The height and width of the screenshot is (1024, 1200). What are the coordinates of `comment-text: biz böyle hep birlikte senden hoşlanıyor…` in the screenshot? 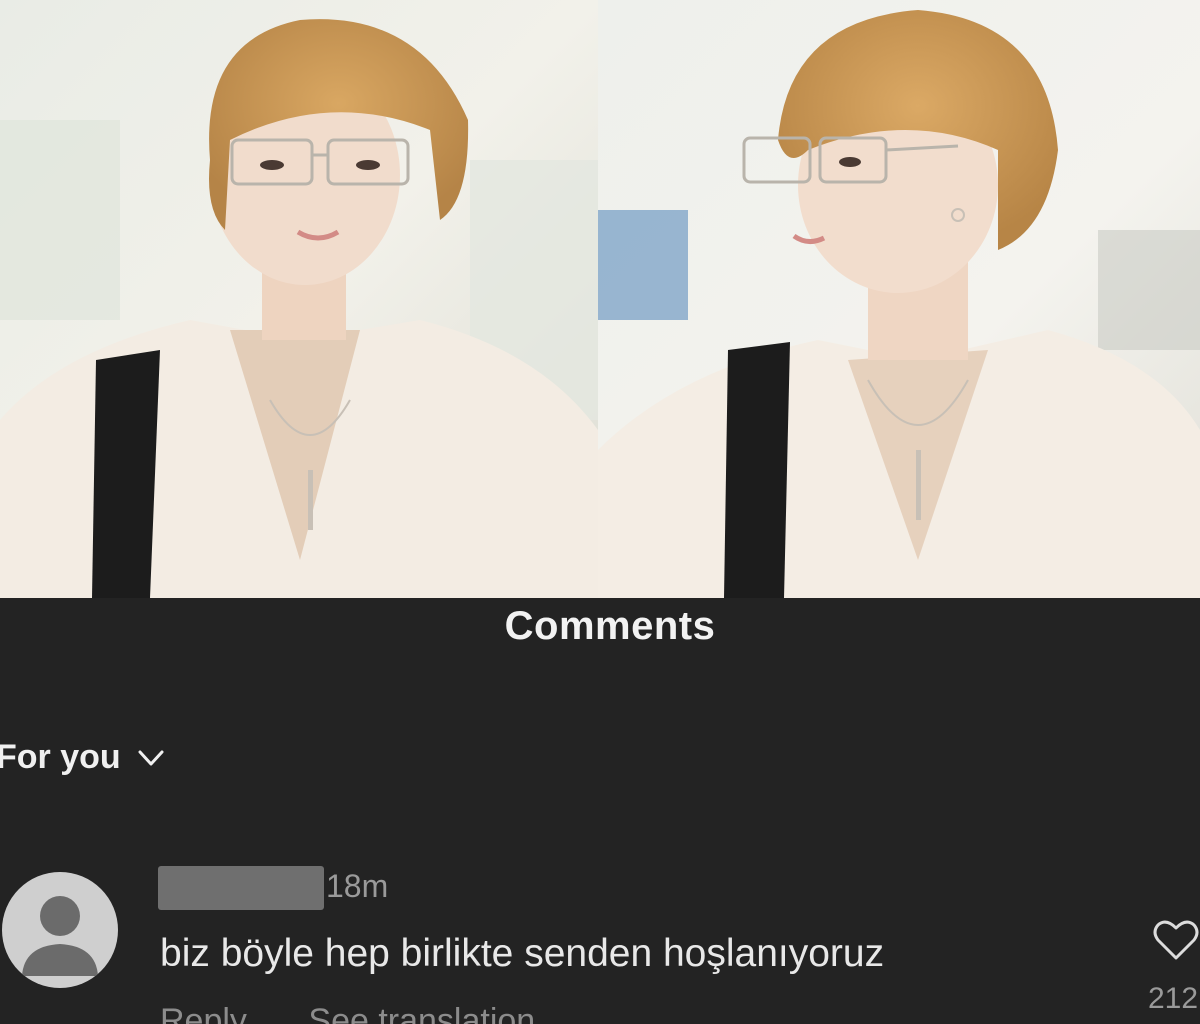 It's located at (522, 953).